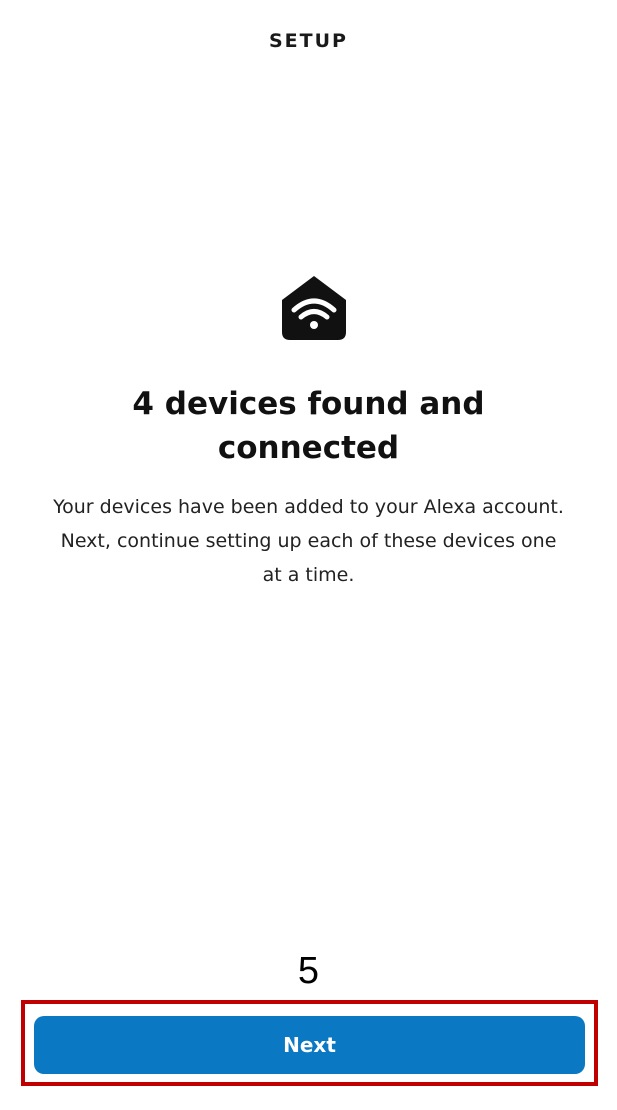 The width and height of the screenshot is (617, 1110). Describe the element at coordinates (314, 308) in the screenshot. I see `home-wifi-icon` at that location.